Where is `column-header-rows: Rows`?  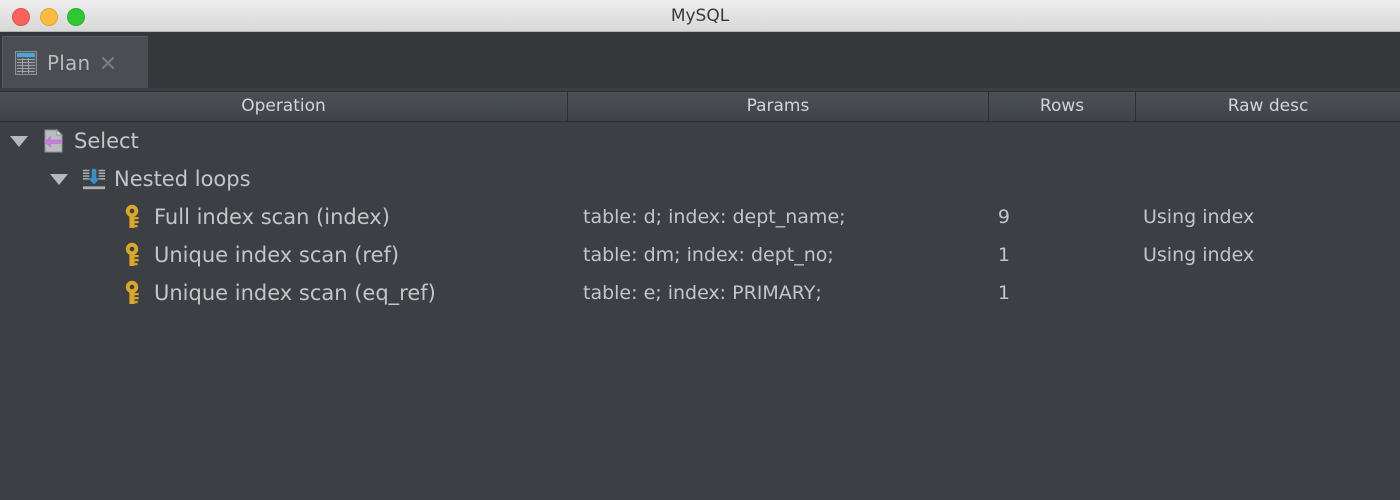
column-header-rows: Rows is located at coordinates (1061, 106).